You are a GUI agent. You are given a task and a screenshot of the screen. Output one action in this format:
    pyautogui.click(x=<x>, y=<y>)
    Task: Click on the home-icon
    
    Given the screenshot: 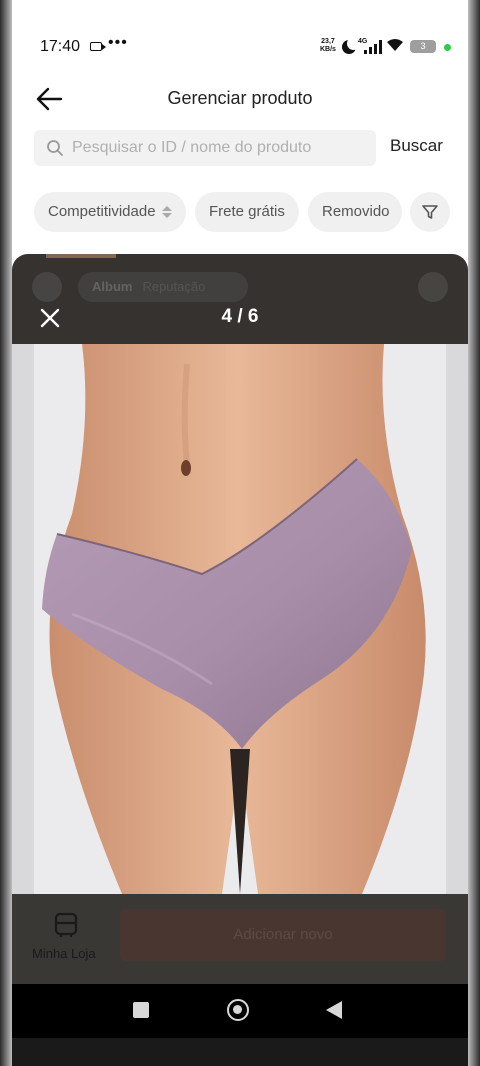 What is the action you would take?
    pyautogui.click(x=238, y=1010)
    